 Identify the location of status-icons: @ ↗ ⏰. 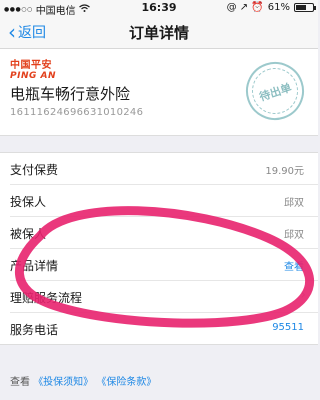
(245, 7).